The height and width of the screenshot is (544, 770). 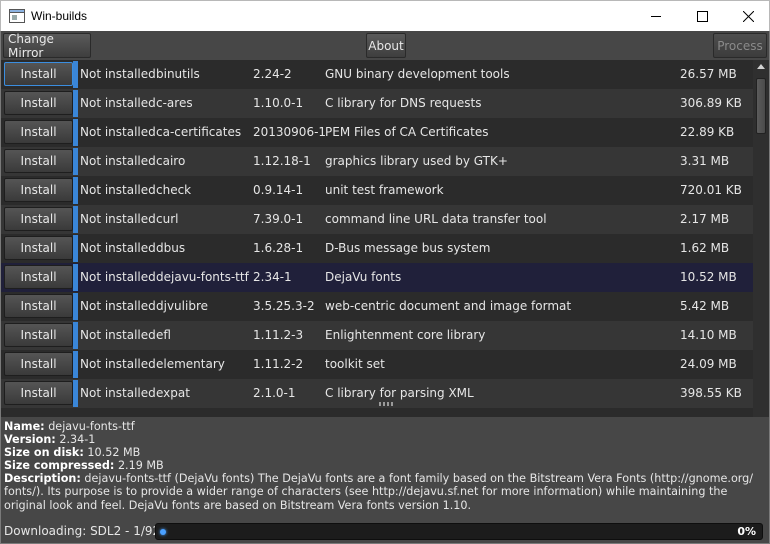 What do you see at coordinates (761, 66) in the screenshot?
I see `scroll-up-icon` at bounding box center [761, 66].